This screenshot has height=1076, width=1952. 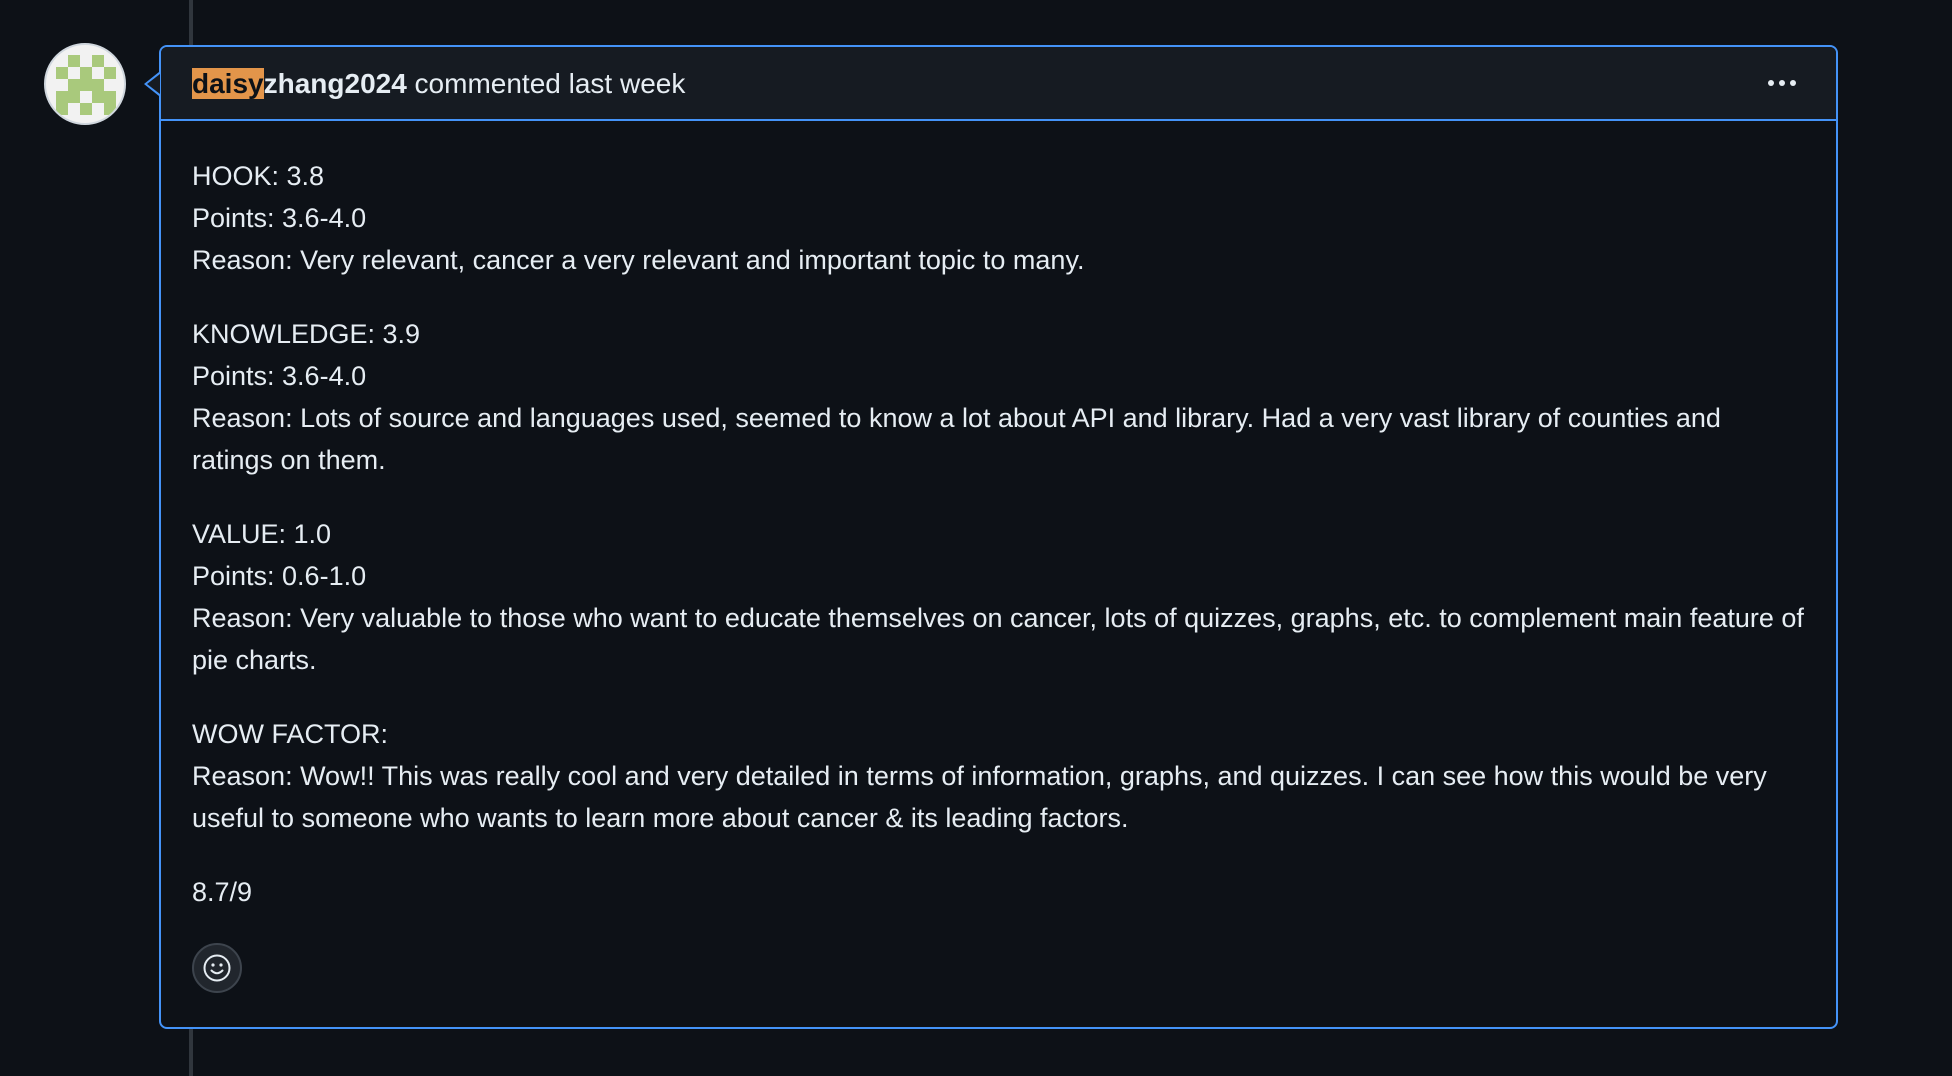 I want to click on total-score: 8.7/9, so click(x=222, y=892).